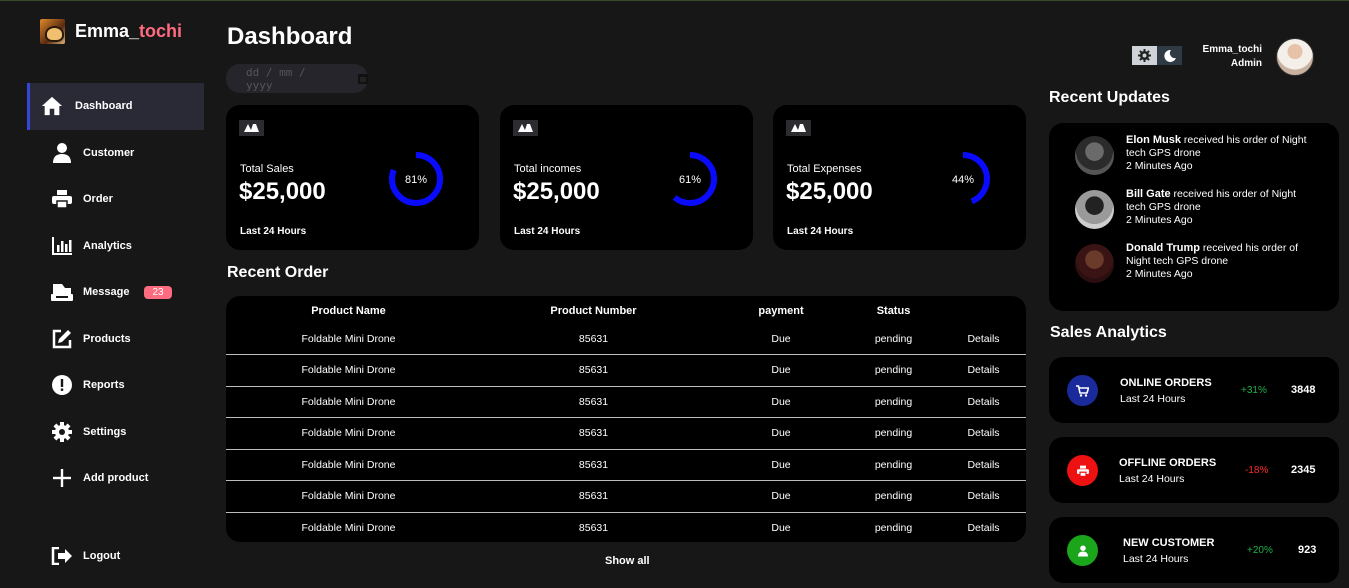 The image size is (1349, 588). Describe the element at coordinates (62, 556) in the screenshot. I see `logout-icon` at that location.